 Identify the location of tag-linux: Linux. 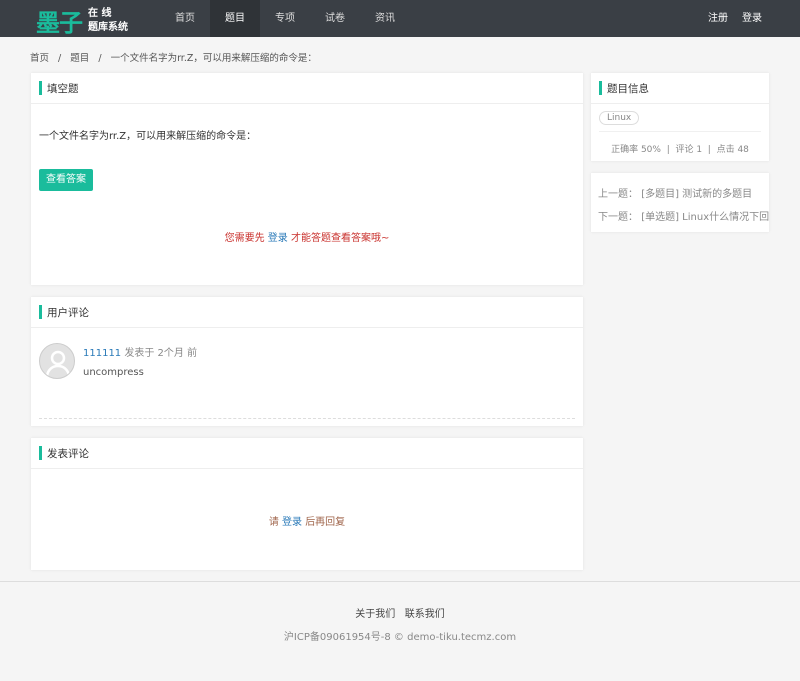
(619, 118).